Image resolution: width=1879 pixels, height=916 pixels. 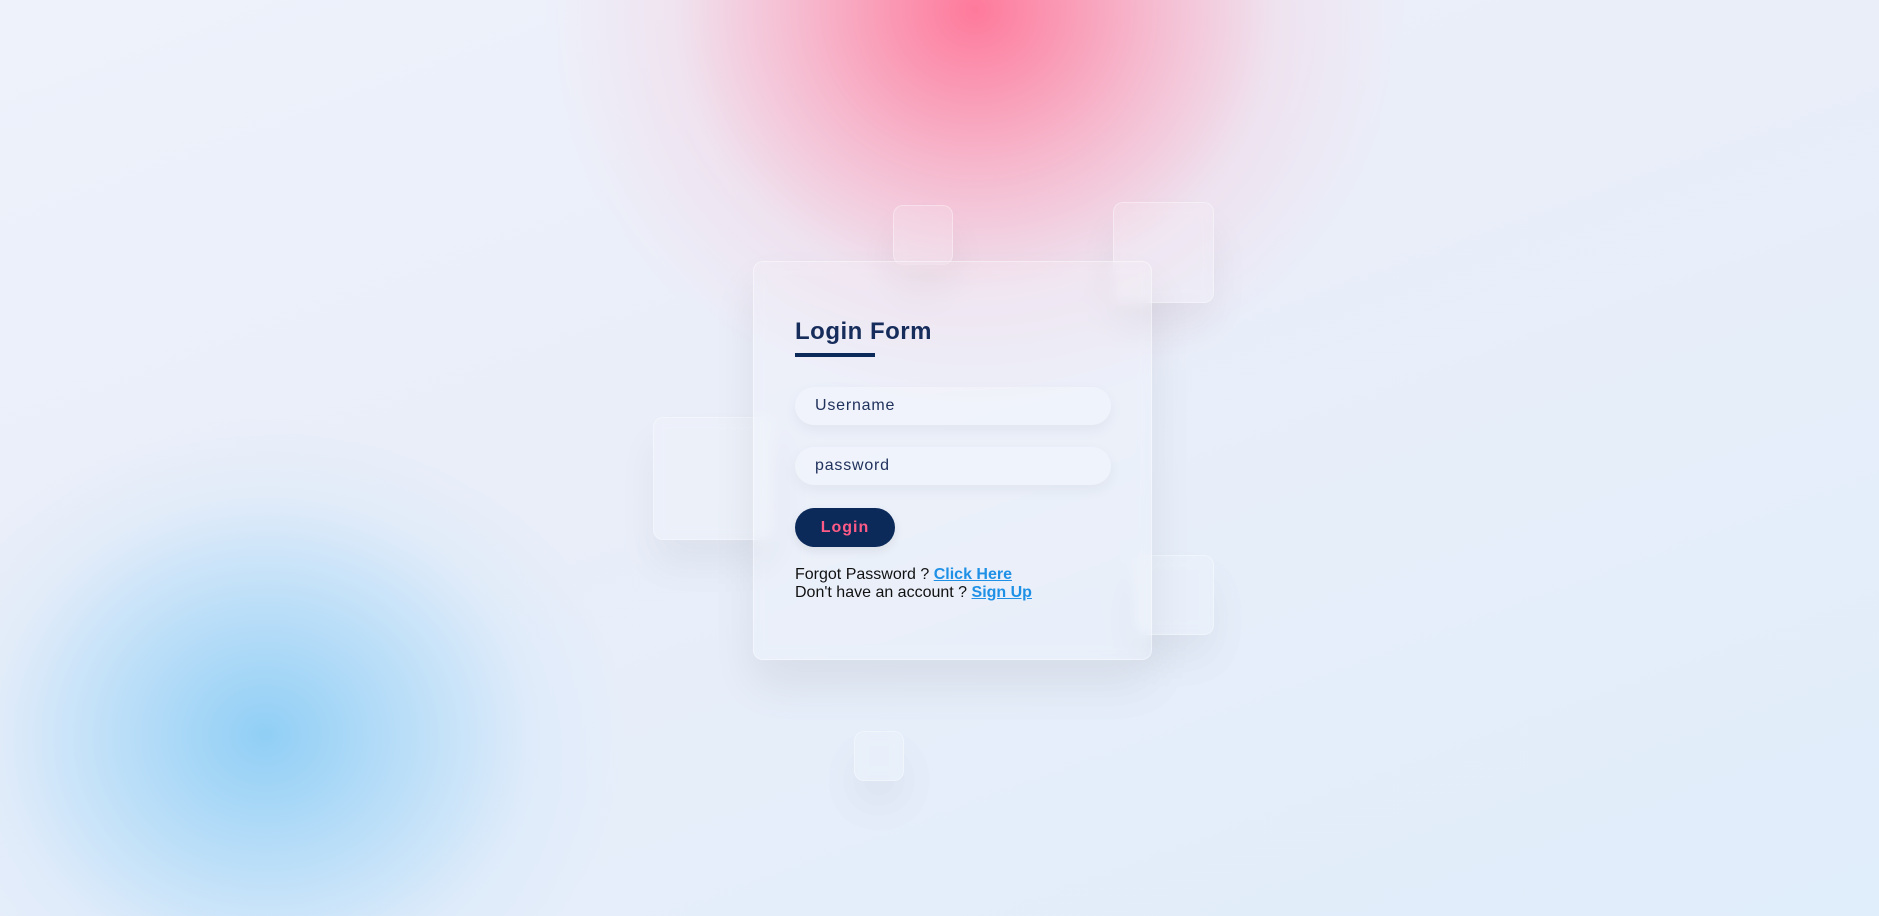 What do you see at coordinates (864, 574) in the screenshot?
I see `forgot-password-text: Forgot Password ?` at bounding box center [864, 574].